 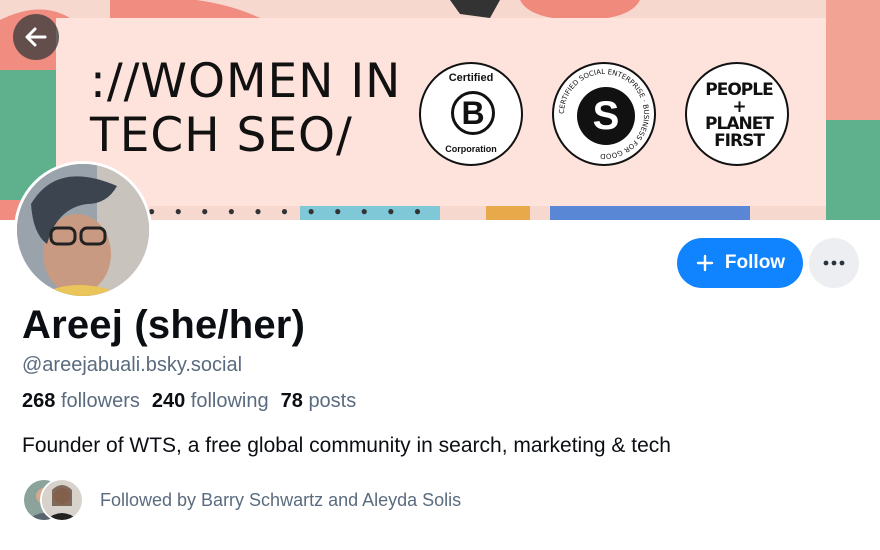 I want to click on arrow-left-icon, so click(x=36, y=37).